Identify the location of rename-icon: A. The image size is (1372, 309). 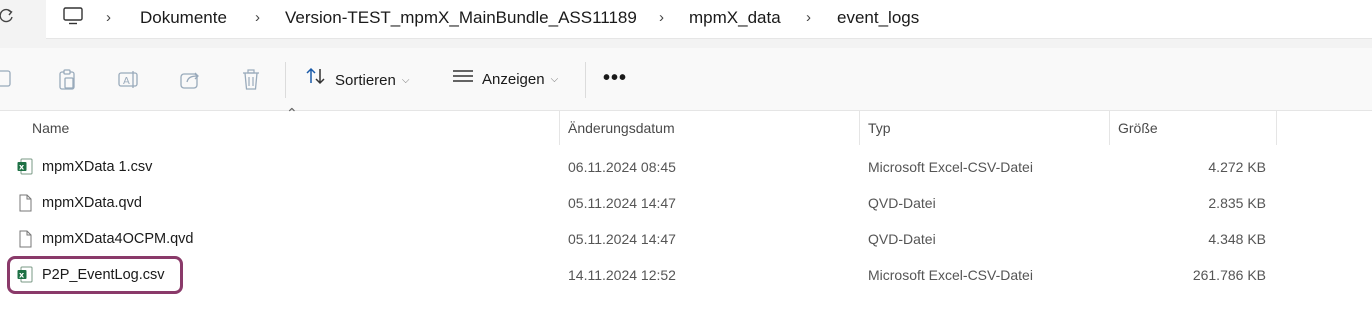
(129, 80).